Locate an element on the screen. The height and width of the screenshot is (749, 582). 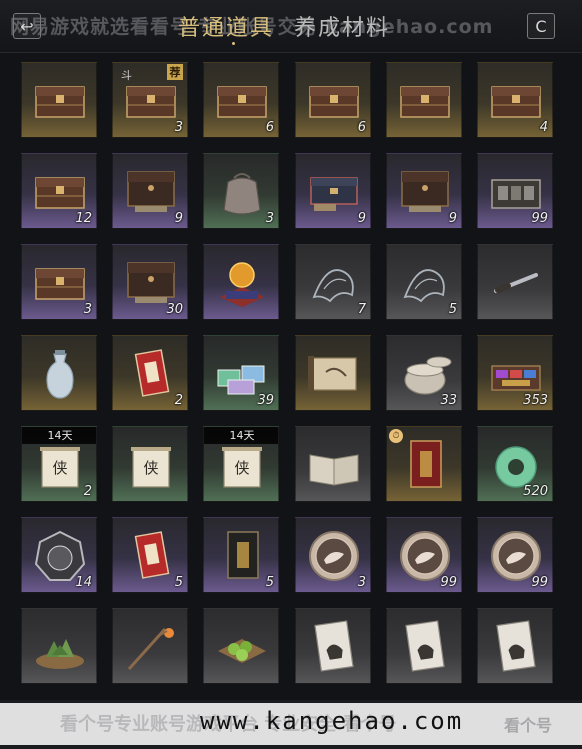
inventory-slot: 520 is located at coordinates (515, 464).